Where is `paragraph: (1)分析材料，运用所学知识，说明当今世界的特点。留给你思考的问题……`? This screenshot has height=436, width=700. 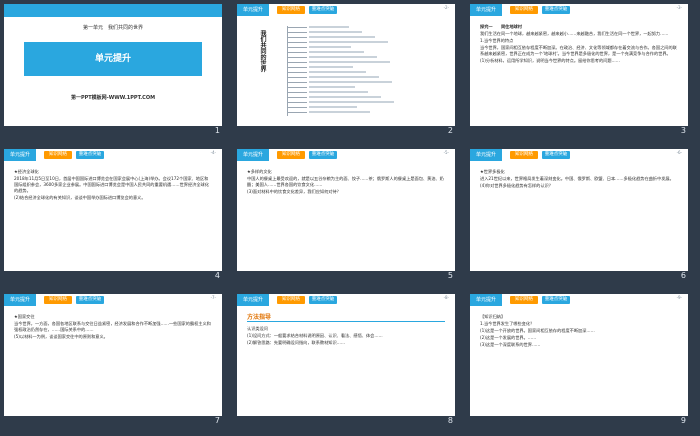 paragraph: (1)分析材料，运用所学知识，说明当今世界的特点。留给你思考的问题…… is located at coordinates (550, 60).